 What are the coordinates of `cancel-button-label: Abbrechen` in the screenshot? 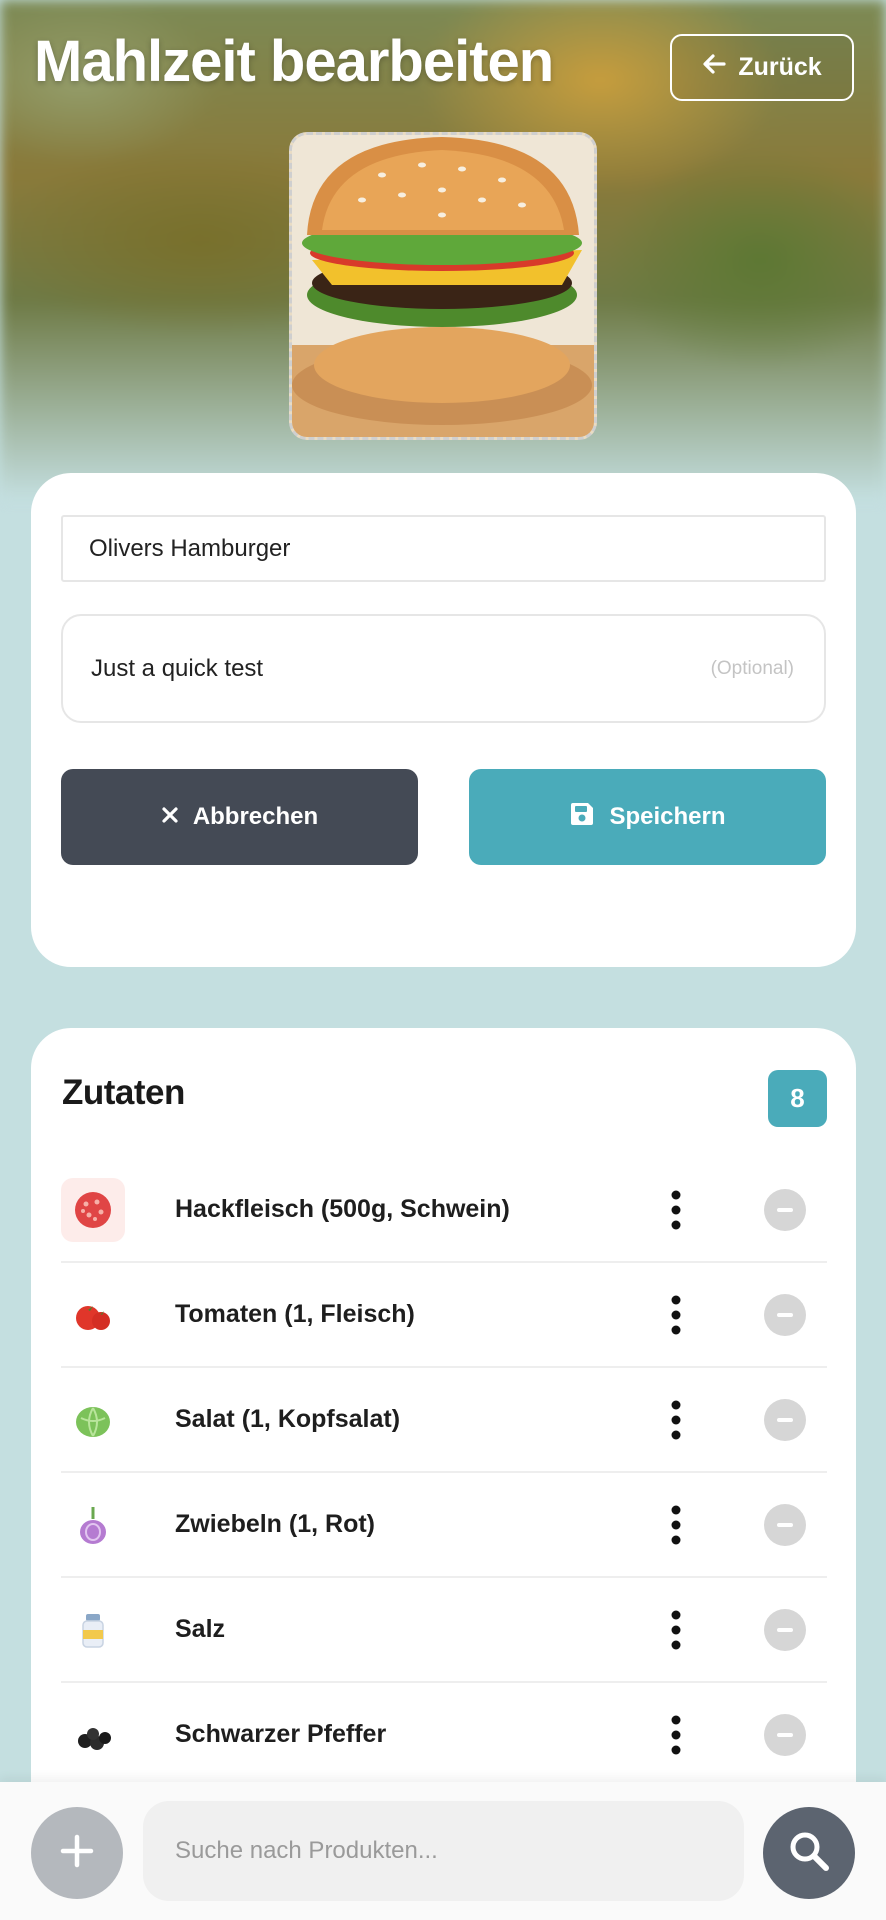 It's located at (255, 816).